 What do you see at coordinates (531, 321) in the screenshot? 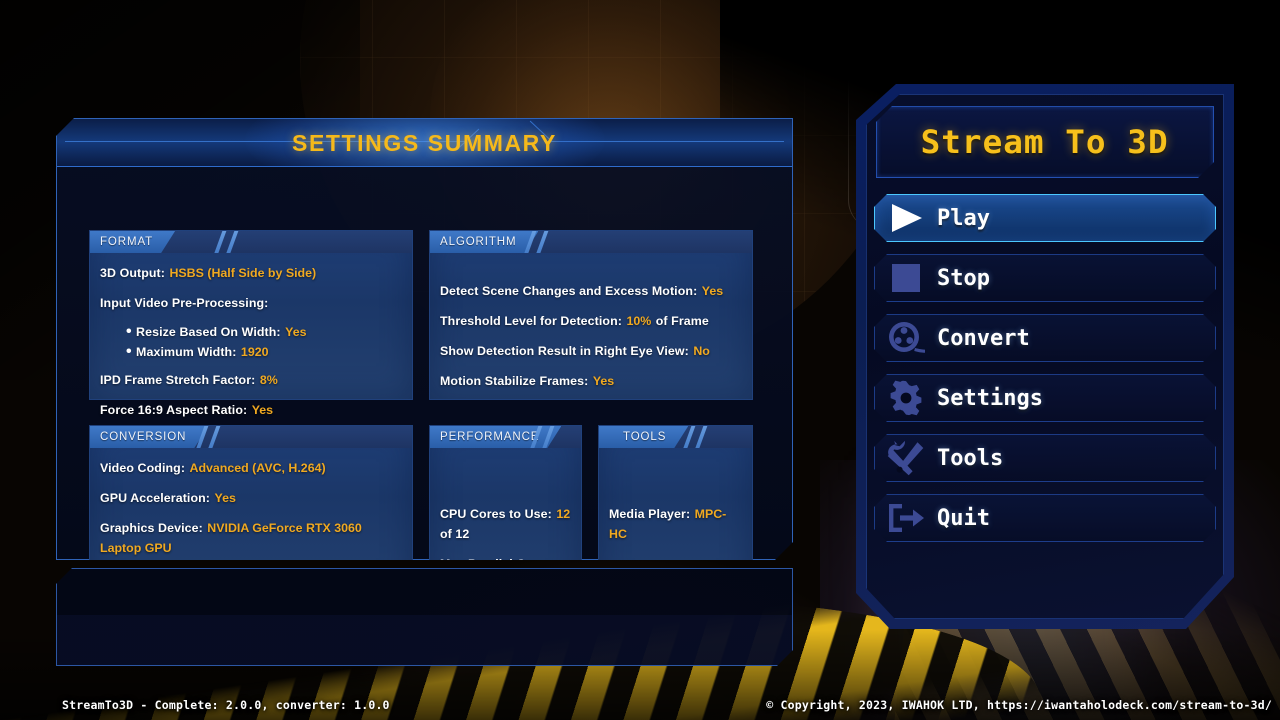
I see `setting-key: Threshold Level for Detection:` at bounding box center [531, 321].